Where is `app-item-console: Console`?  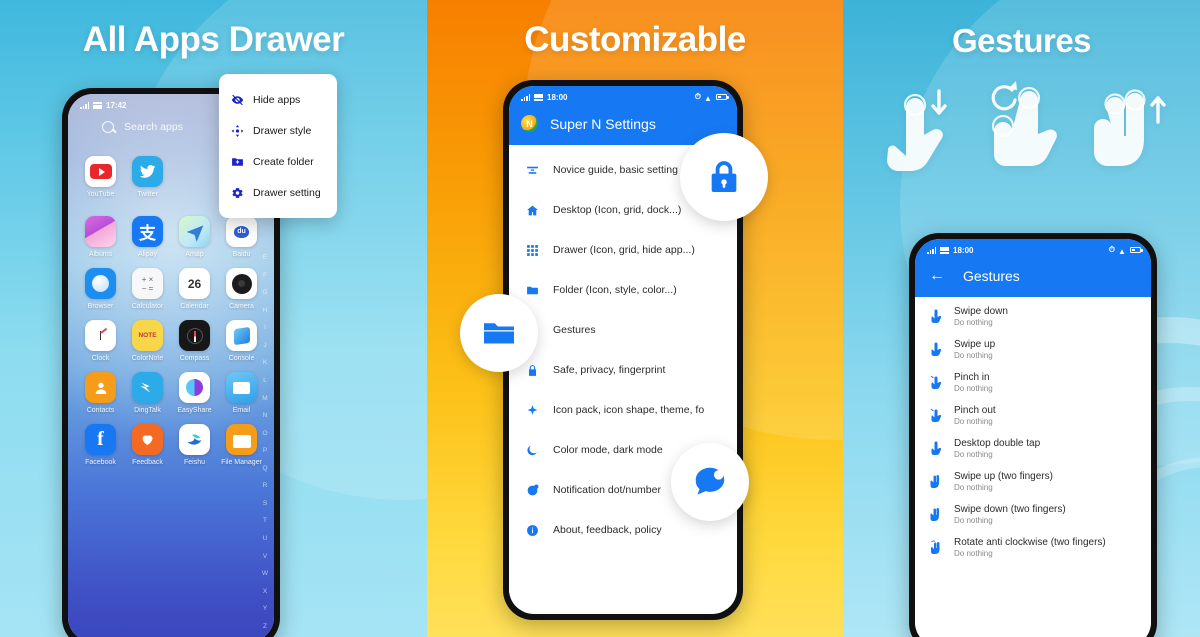 app-item-console: Console is located at coordinates (241, 341).